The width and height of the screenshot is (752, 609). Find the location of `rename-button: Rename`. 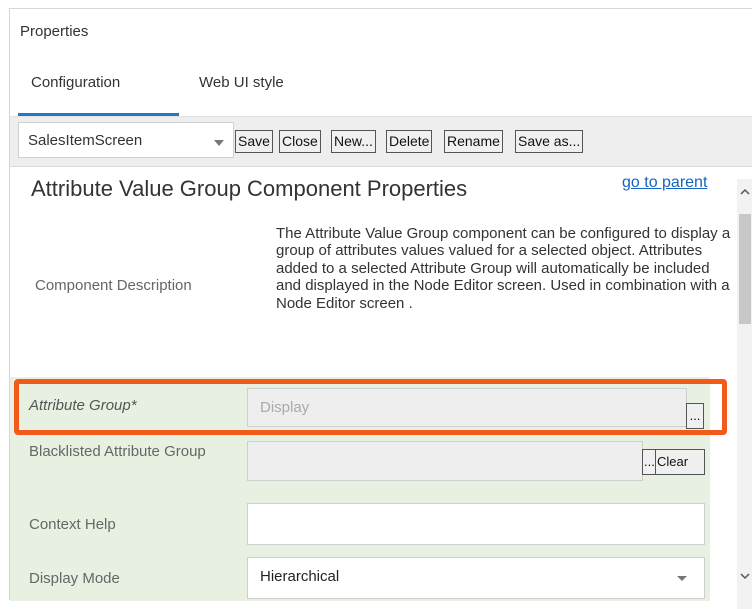

rename-button: Rename is located at coordinates (473, 141).